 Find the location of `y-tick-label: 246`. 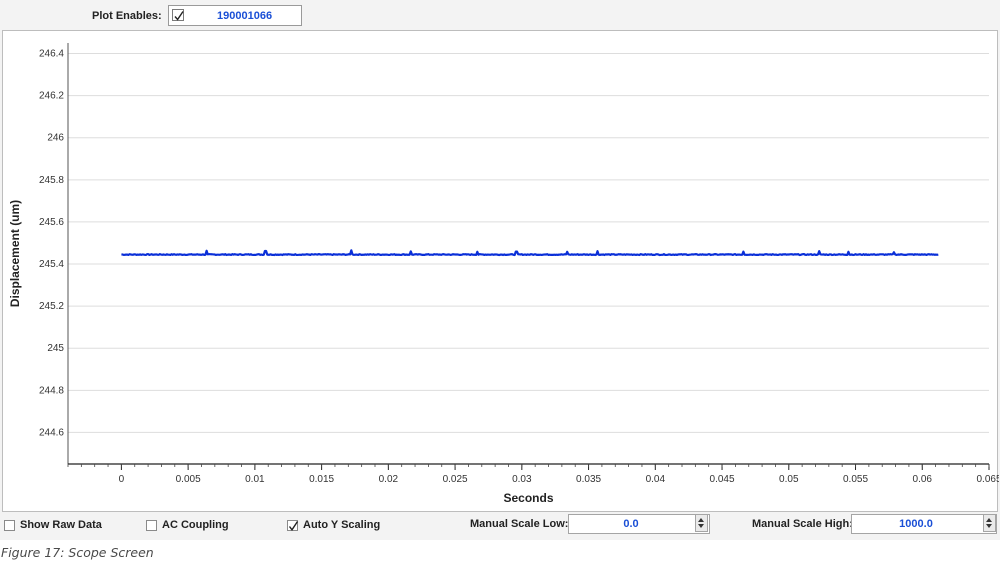

y-tick-label: 246 is located at coordinates (55, 138).